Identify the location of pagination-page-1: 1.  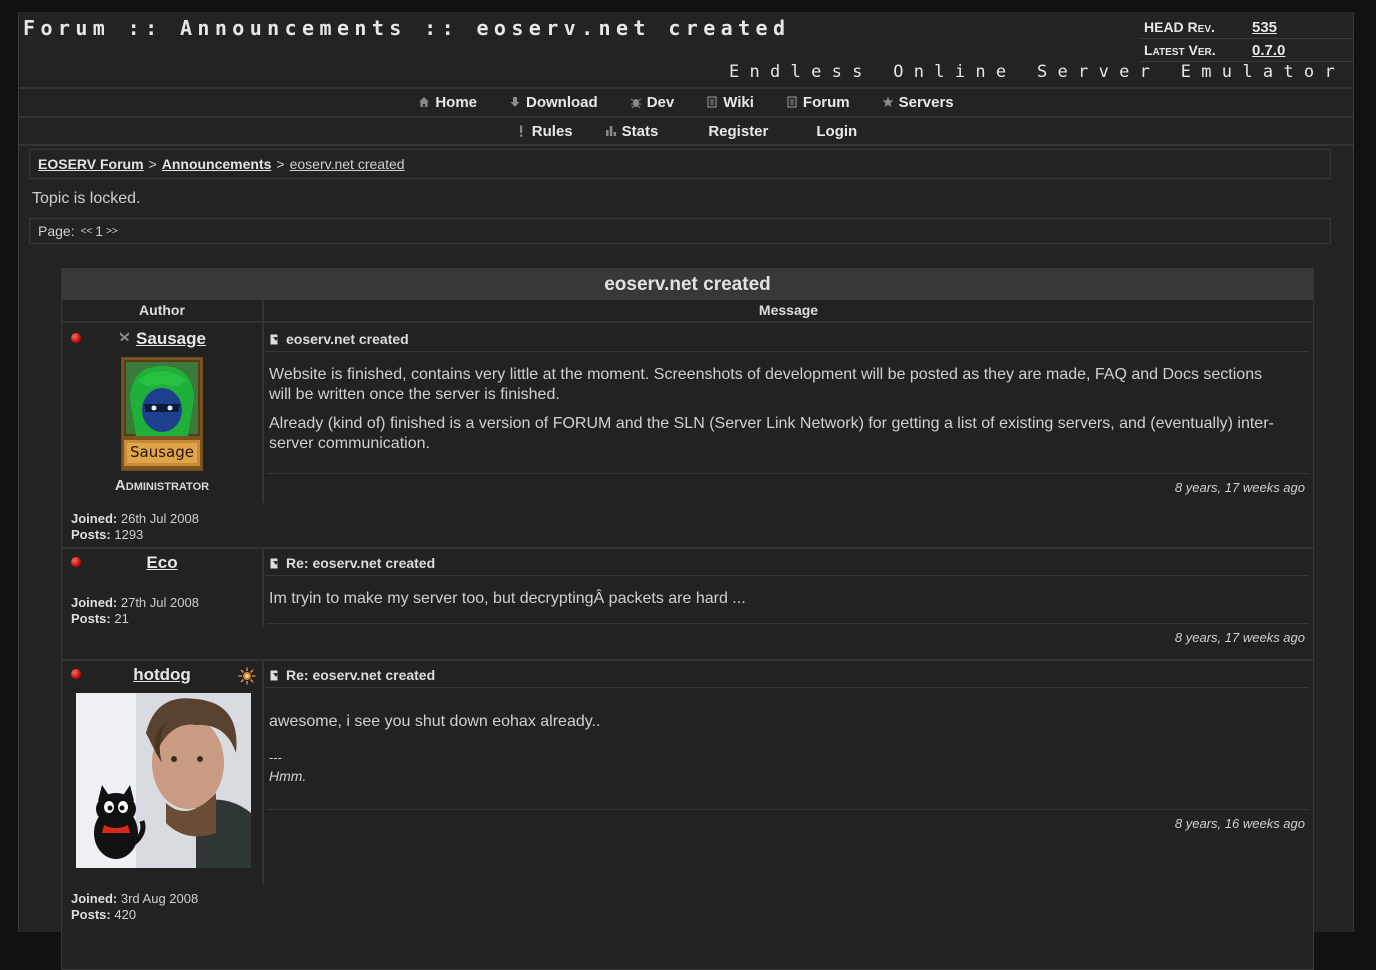
(99, 231).